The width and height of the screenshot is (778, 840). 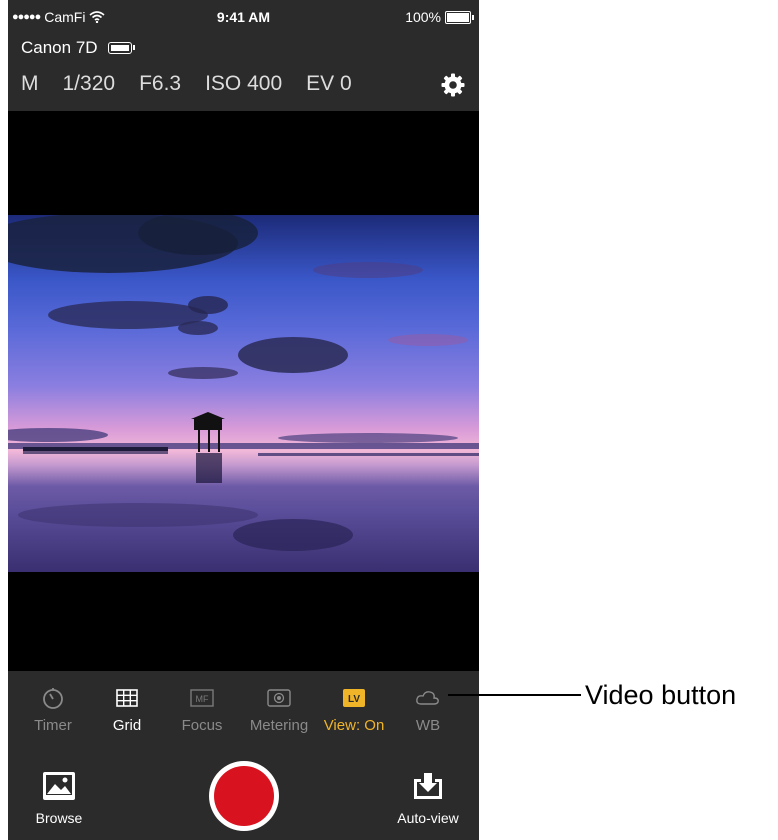 What do you see at coordinates (186, 84) in the screenshot?
I see `exposure-settings: M 1/320 F6.3 ISO 400 EV 0` at bounding box center [186, 84].